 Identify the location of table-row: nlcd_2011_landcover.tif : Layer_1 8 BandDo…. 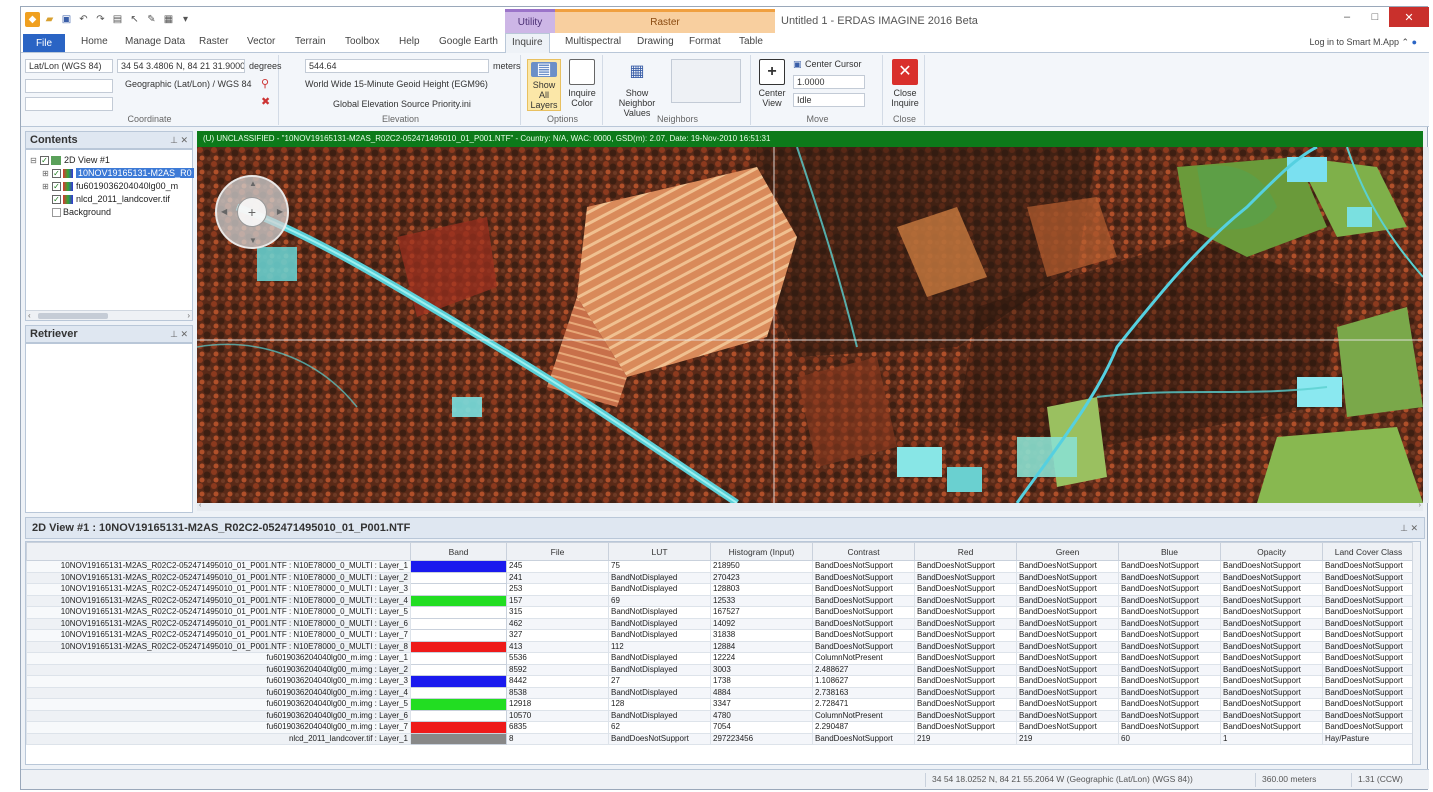
(720, 738).